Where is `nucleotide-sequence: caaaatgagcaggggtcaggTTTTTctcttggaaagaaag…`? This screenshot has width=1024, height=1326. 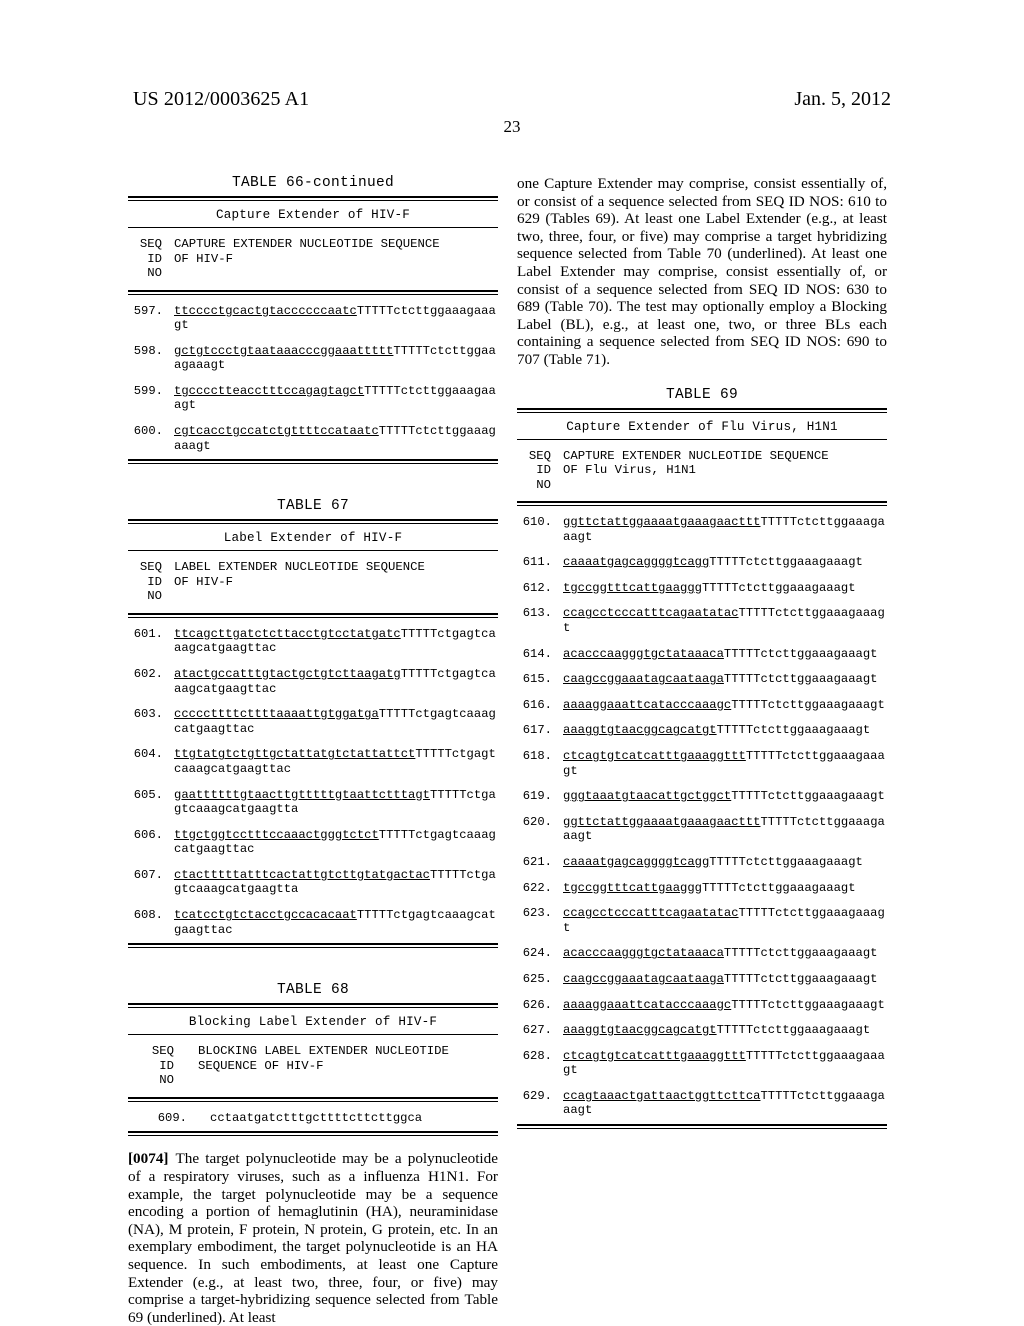 nucleotide-sequence: caaaatgagcaggggtcaggTTTTTctcttggaaagaaag… is located at coordinates (725, 562).